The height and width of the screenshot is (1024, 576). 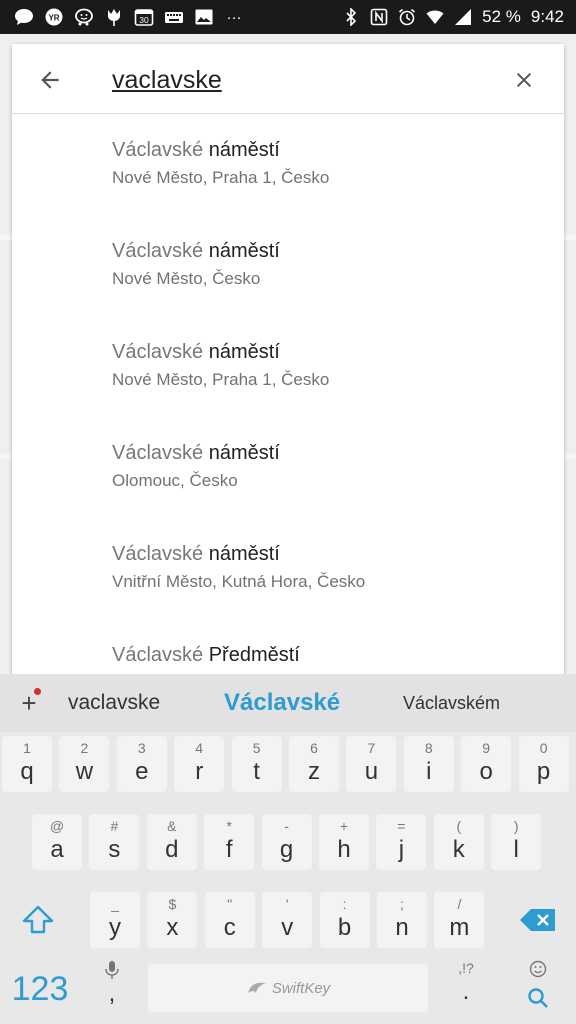 What do you see at coordinates (244, 352) in the screenshot?
I see `result-match: náměstí` at bounding box center [244, 352].